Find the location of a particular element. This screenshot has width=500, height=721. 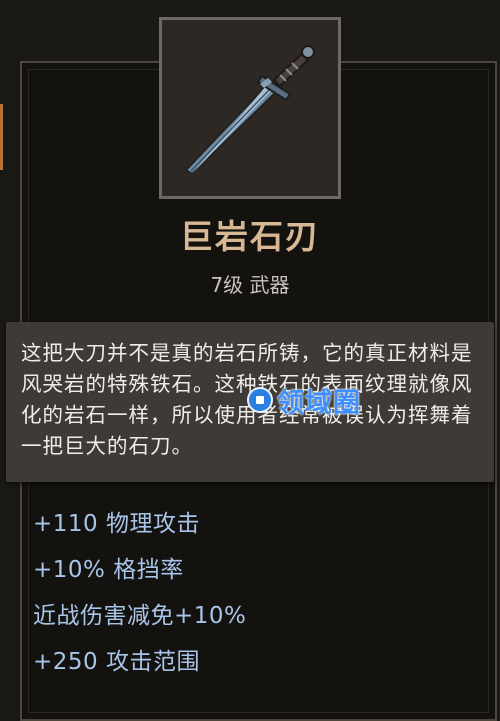

item-icon-frame is located at coordinates (250, 108).